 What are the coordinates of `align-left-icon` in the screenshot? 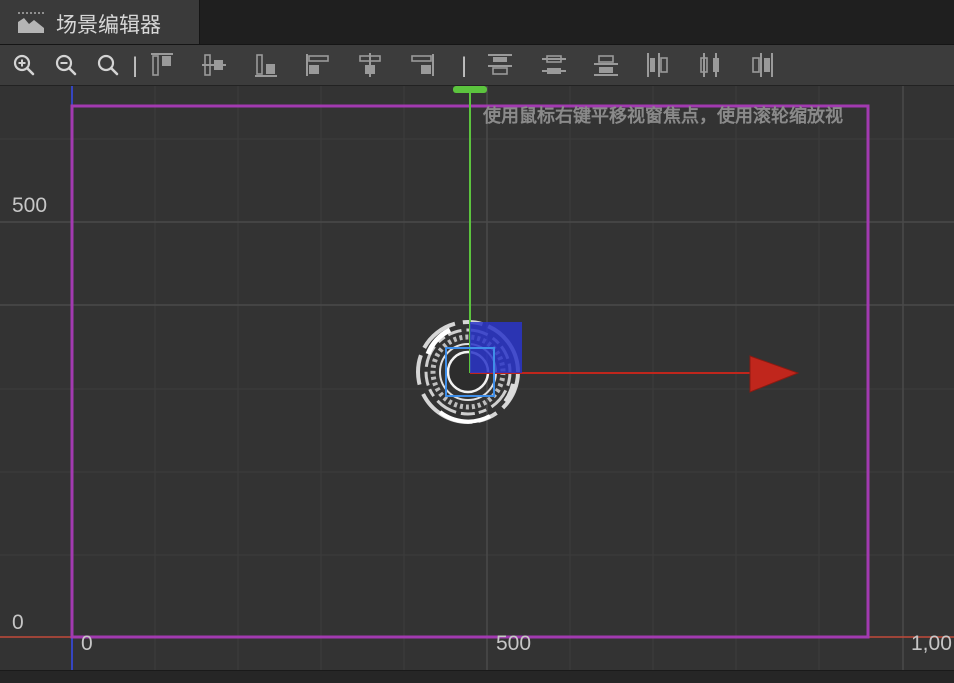 It's located at (317, 65).